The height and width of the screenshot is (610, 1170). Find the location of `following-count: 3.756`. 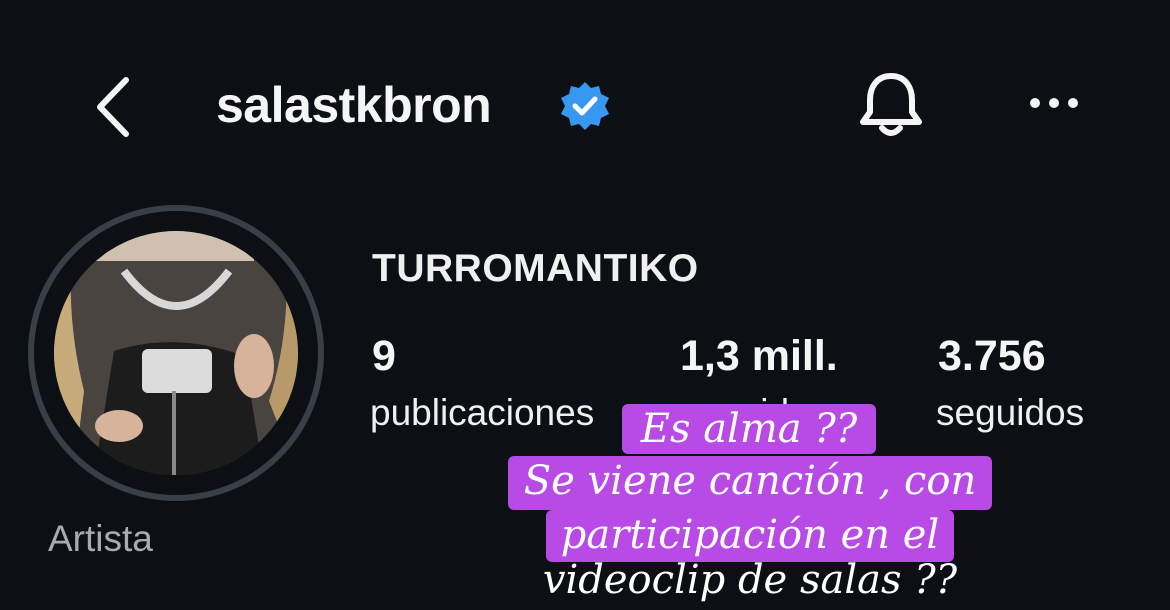

following-count: 3.756 is located at coordinates (992, 356).